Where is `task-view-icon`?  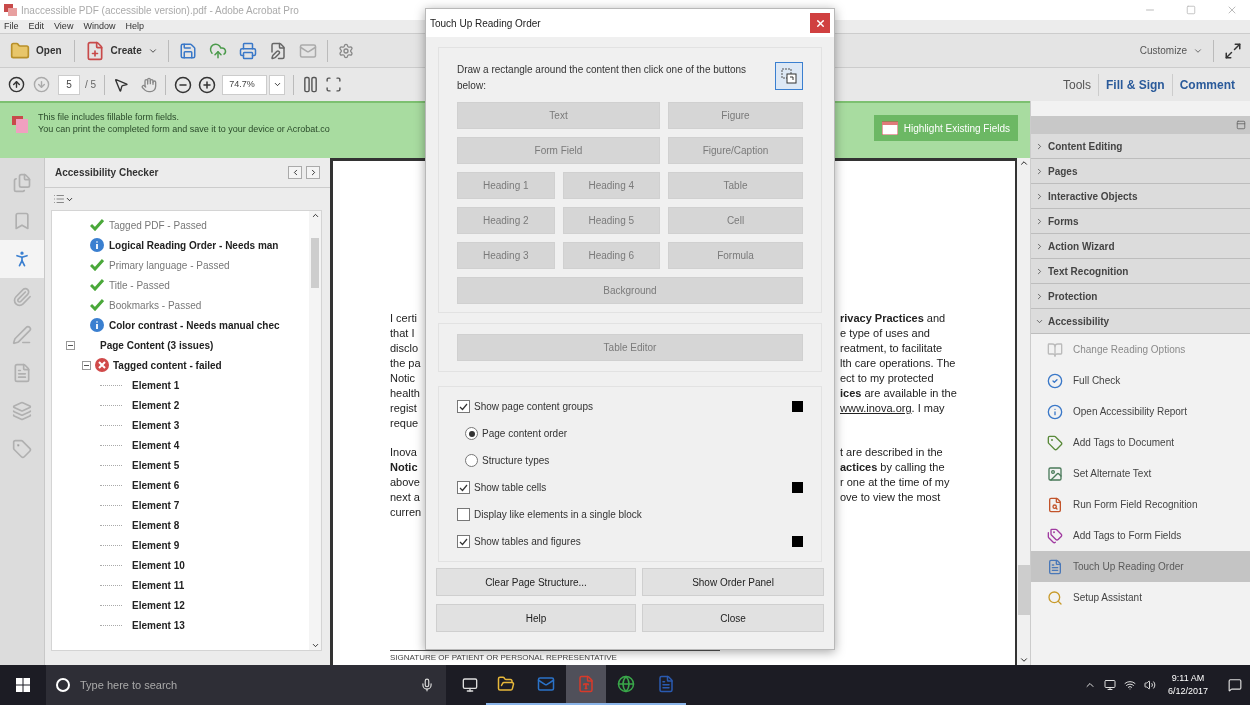
task-view-icon is located at coordinates (470, 685).